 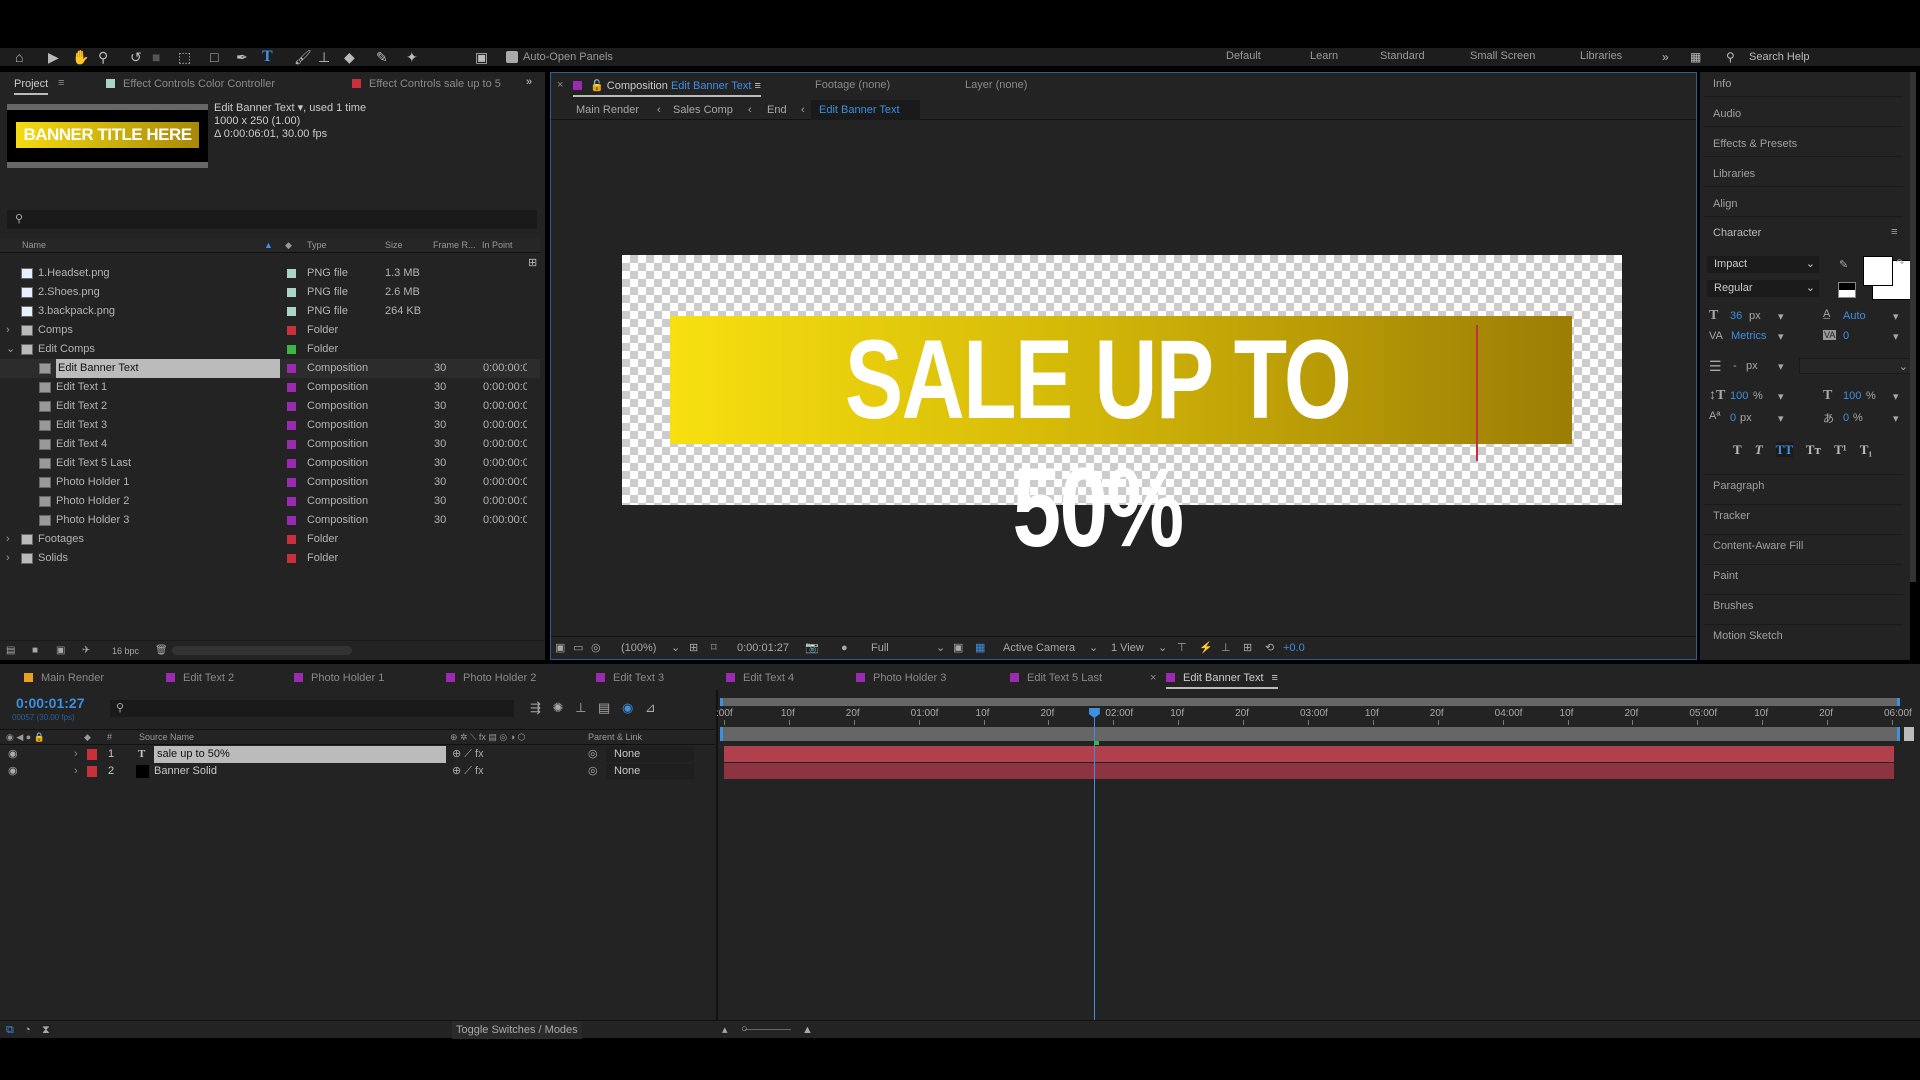 I want to click on font-style-dropdown: Regular ⌄, so click(x=1763, y=288).